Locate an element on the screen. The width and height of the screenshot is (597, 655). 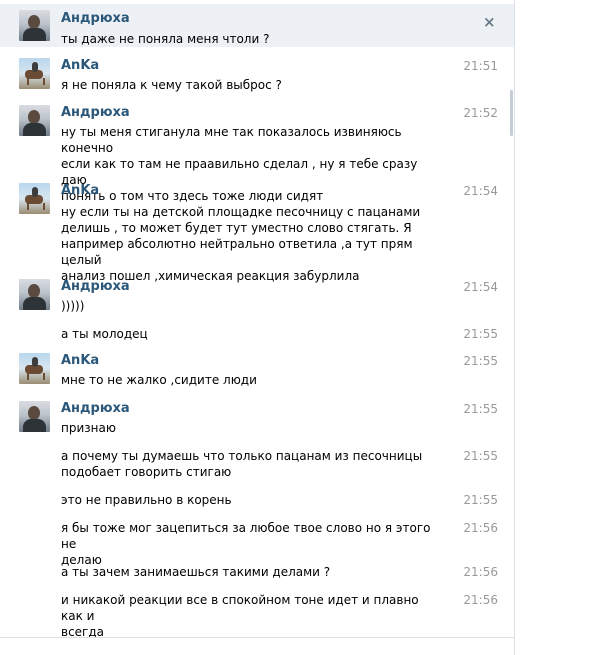
side-panel is located at coordinates (556, 327).